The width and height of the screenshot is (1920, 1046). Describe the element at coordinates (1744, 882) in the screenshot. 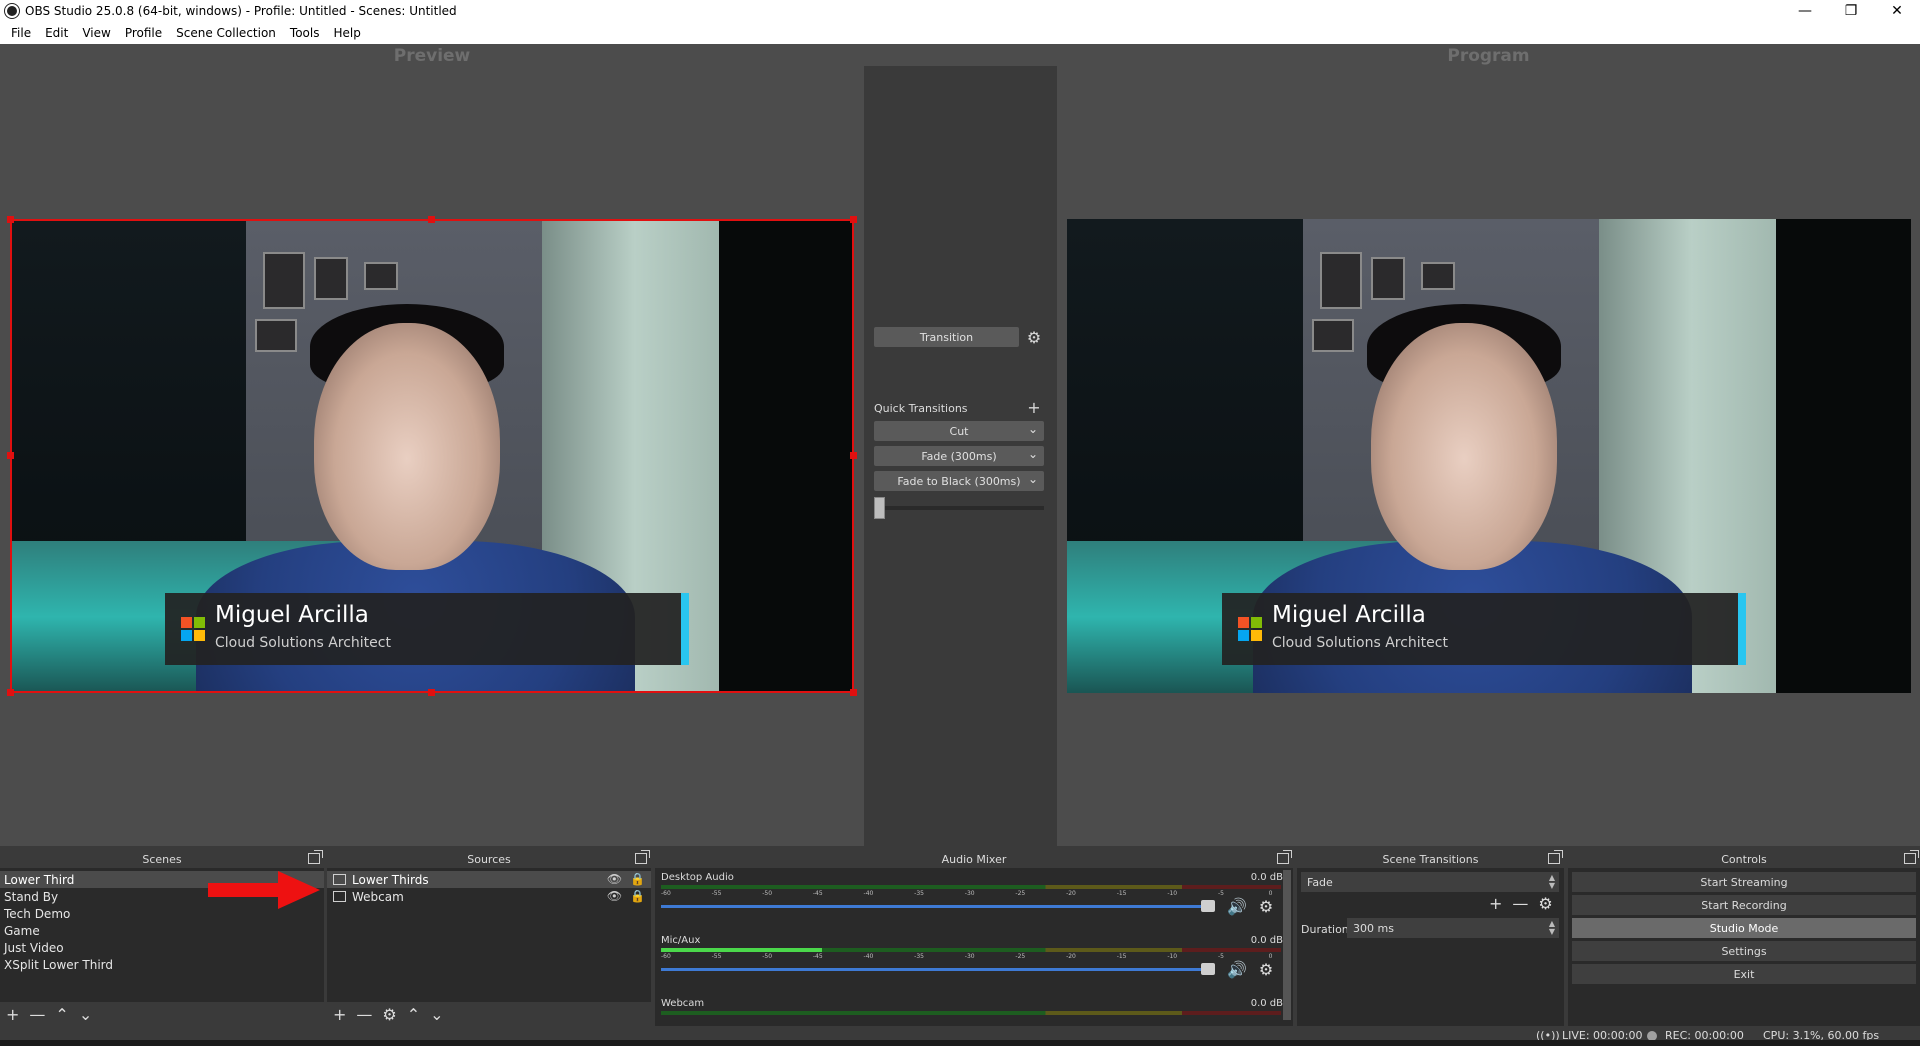

I see `start-streaming-button: Start Streaming` at that location.